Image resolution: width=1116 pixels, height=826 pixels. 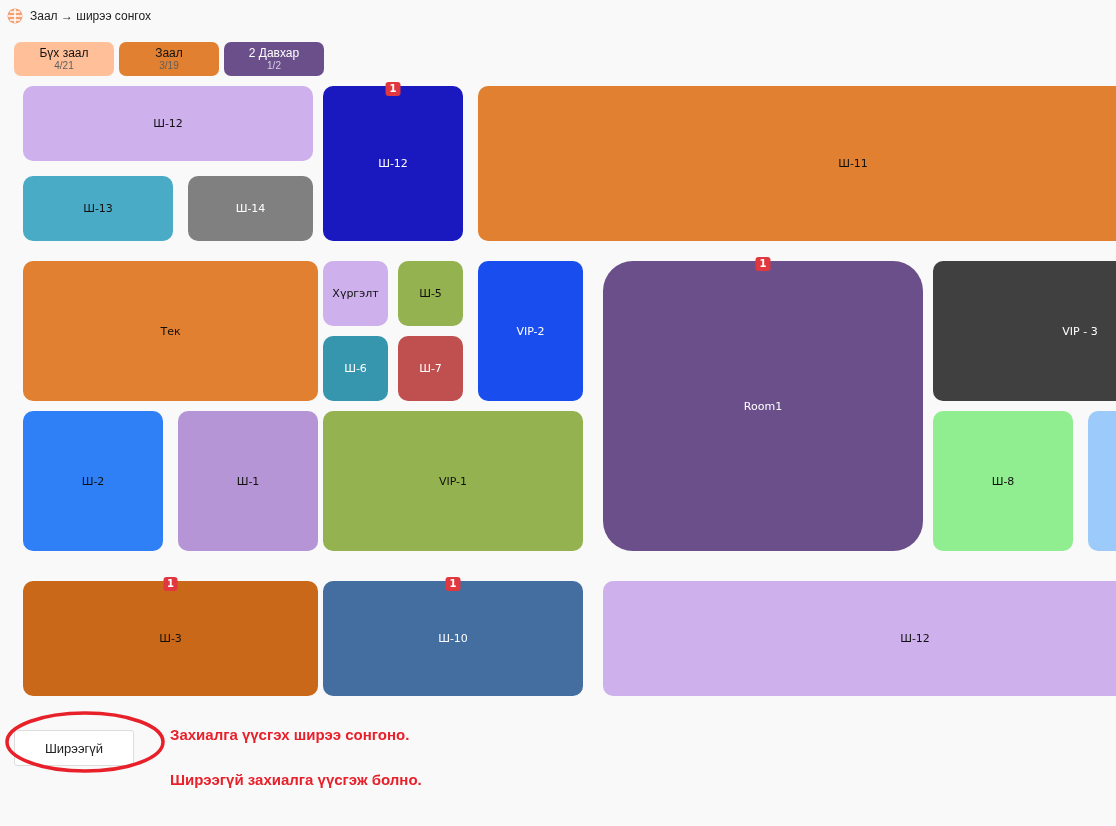 What do you see at coordinates (290, 734) in the screenshot?
I see `annotation-text: Захиалга үүсгэх ширээ сонгоно.` at bounding box center [290, 734].